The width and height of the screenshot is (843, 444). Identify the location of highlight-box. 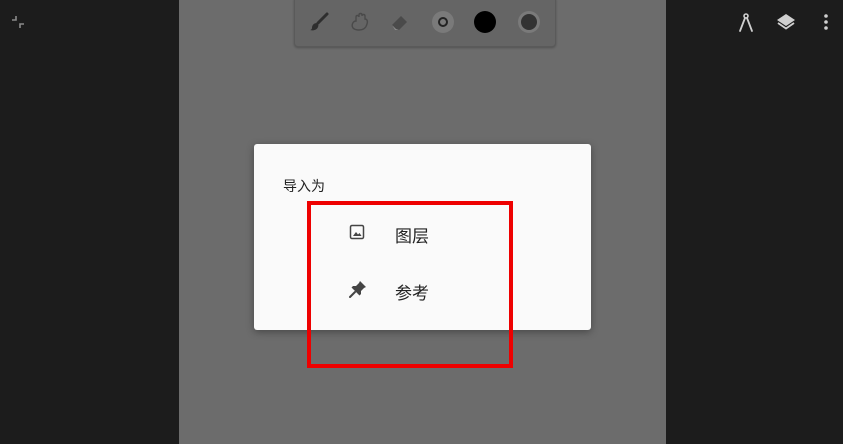
(410, 284).